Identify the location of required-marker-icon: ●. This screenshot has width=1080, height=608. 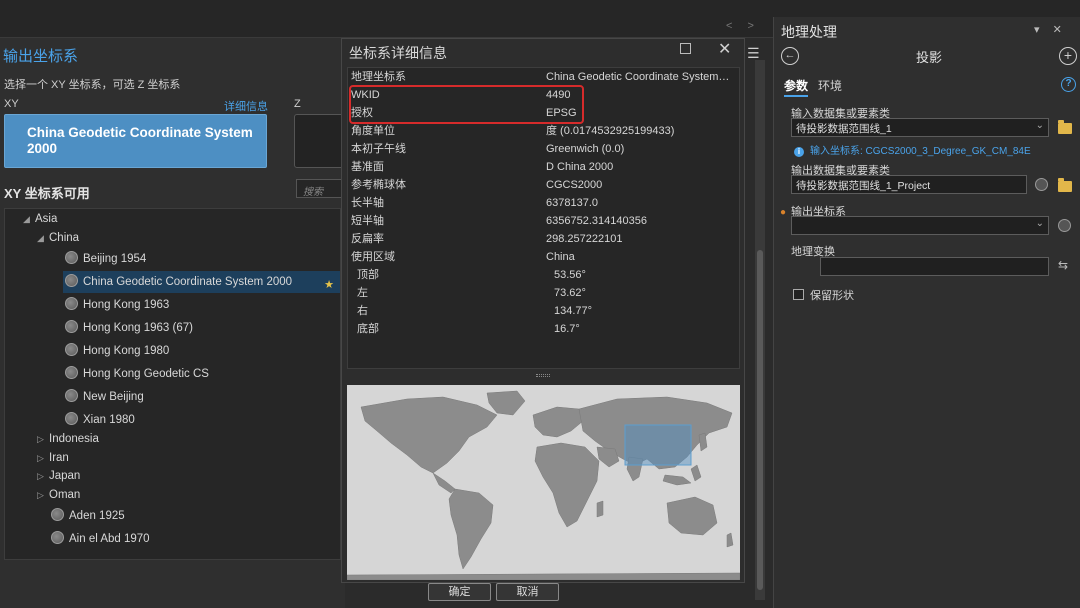
(783, 212).